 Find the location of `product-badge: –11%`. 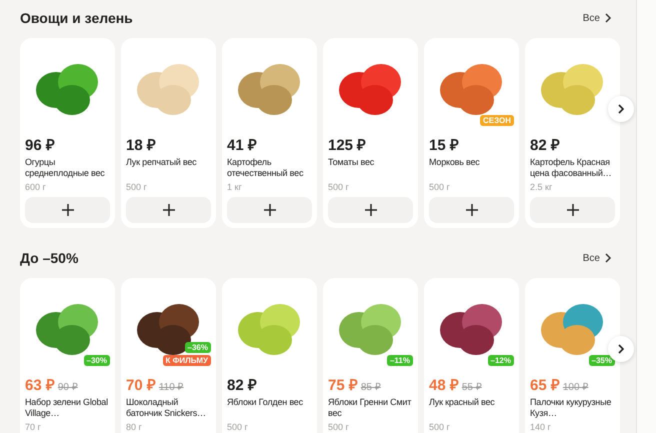

product-badge: –11% is located at coordinates (399, 360).